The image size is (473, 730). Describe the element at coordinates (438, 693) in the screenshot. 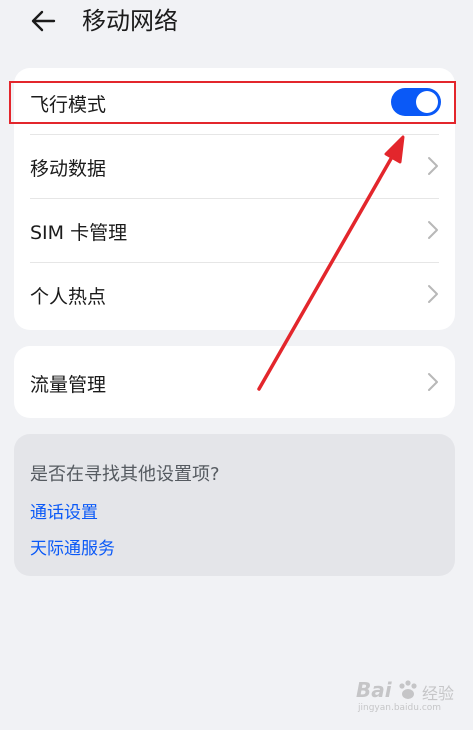

I see `watermark-suffix: 经验` at that location.